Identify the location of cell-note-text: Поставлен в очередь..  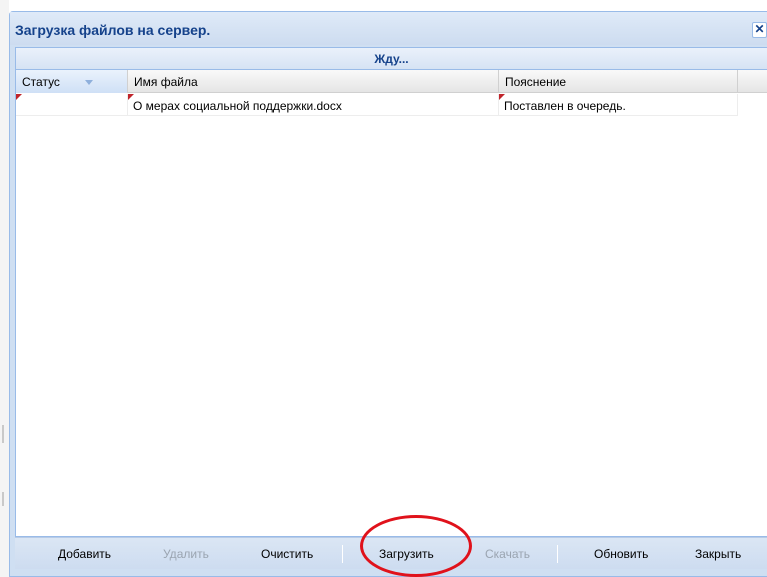
(565, 106).